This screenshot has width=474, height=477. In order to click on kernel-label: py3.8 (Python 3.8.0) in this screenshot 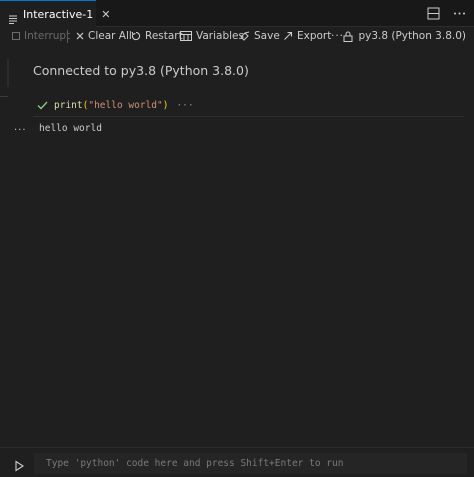, I will do `click(412, 36)`.